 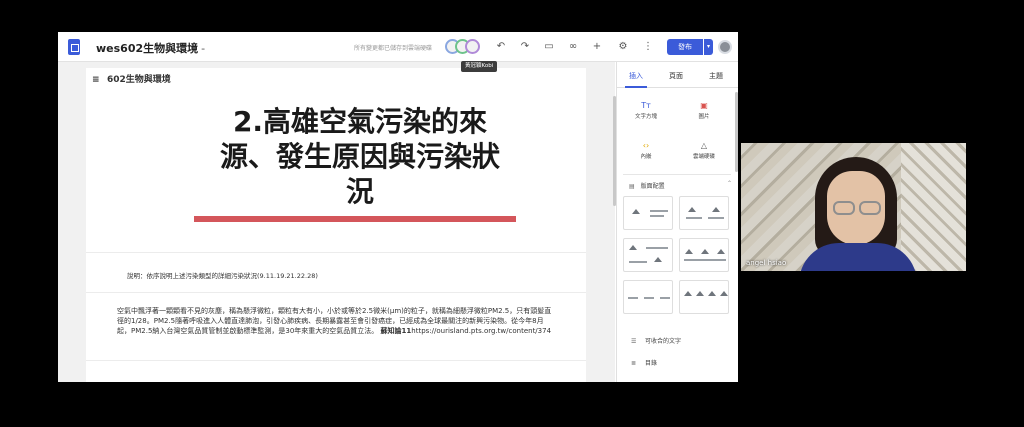 I want to click on layouts-section-title: ▤ 版面配置, so click(x=647, y=185).